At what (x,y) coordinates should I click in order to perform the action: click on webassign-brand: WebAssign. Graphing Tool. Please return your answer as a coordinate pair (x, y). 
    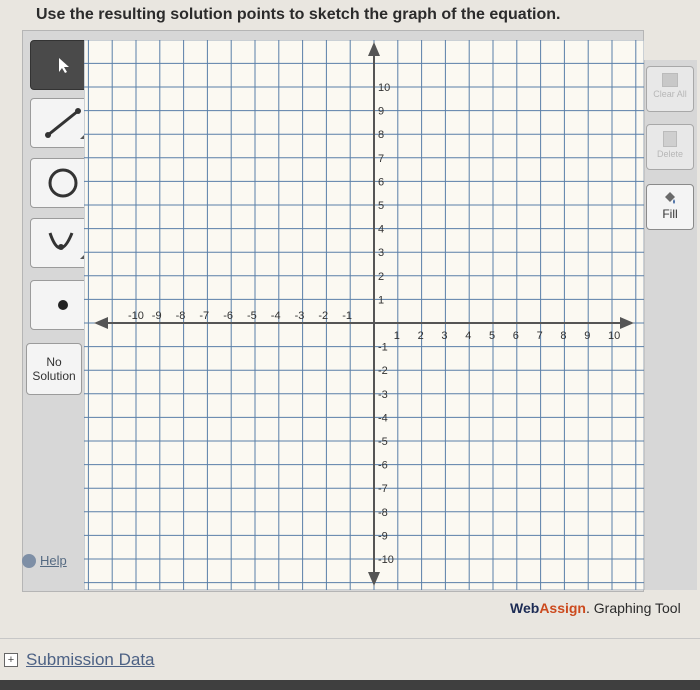
    Looking at the image, I should click on (595, 608).